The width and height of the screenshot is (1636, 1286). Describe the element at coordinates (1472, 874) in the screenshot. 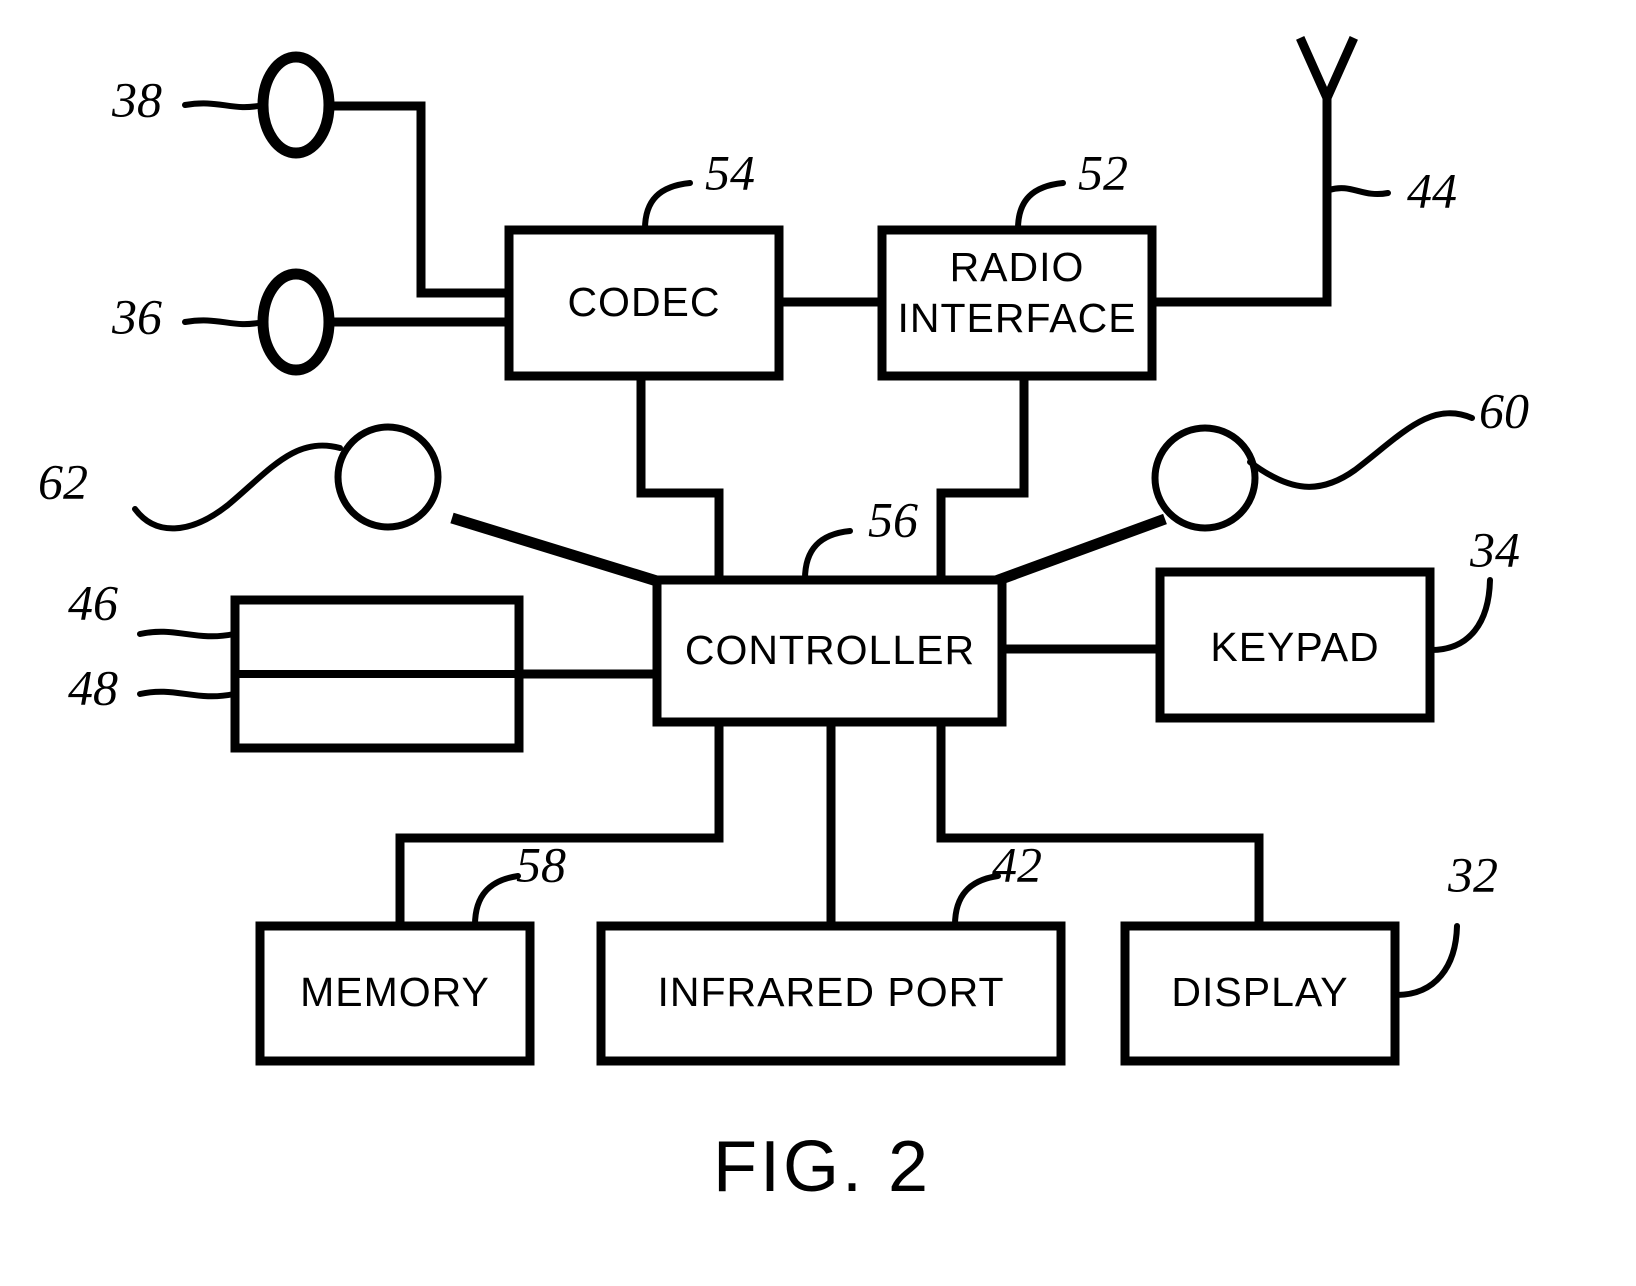

I see `ref-32: 32` at that location.